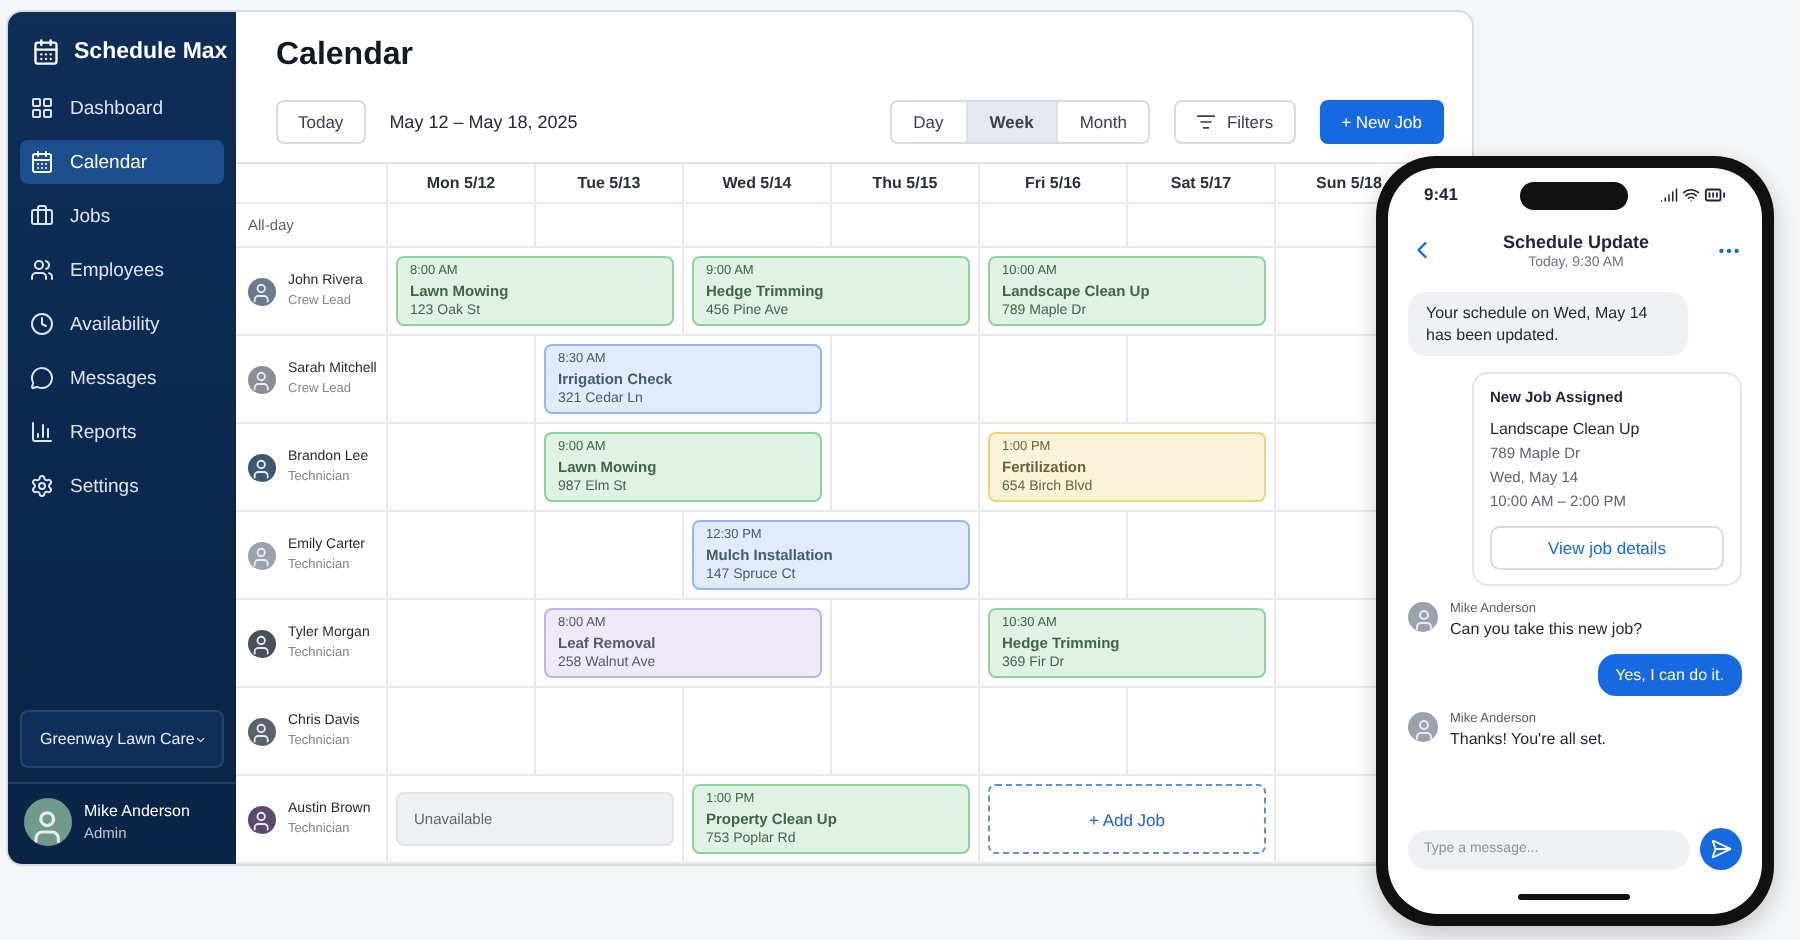 The height and width of the screenshot is (940, 1800). I want to click on message-text: Can you take this new job?, so click(1546, 629).